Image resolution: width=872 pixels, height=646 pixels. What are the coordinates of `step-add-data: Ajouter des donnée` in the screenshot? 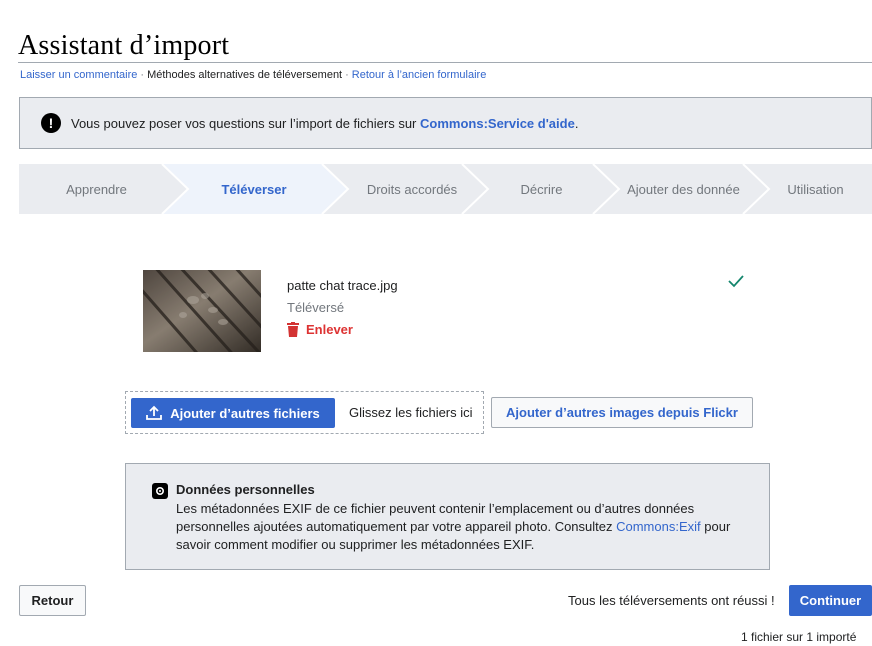 It's located at (683, 189).